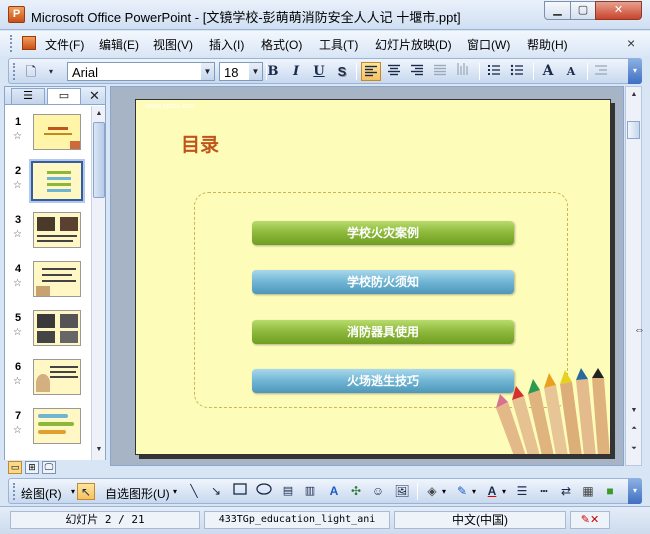  I want to click on toc-item-1: 学校火灾案例, so click(383, 233).